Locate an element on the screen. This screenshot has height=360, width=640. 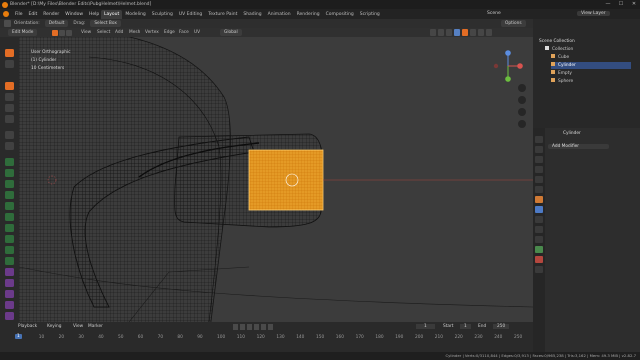
camera-view-icon is located at coordinates (522, 112).